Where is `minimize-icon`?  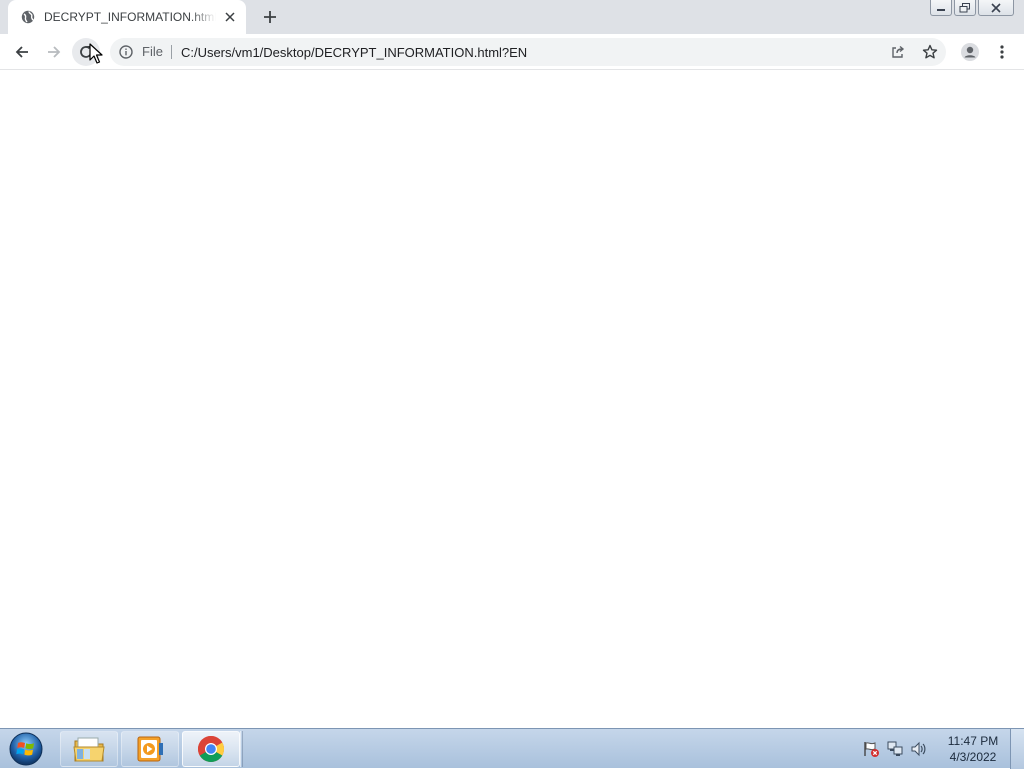
minimize-icon is located at coordinates (941, 9).